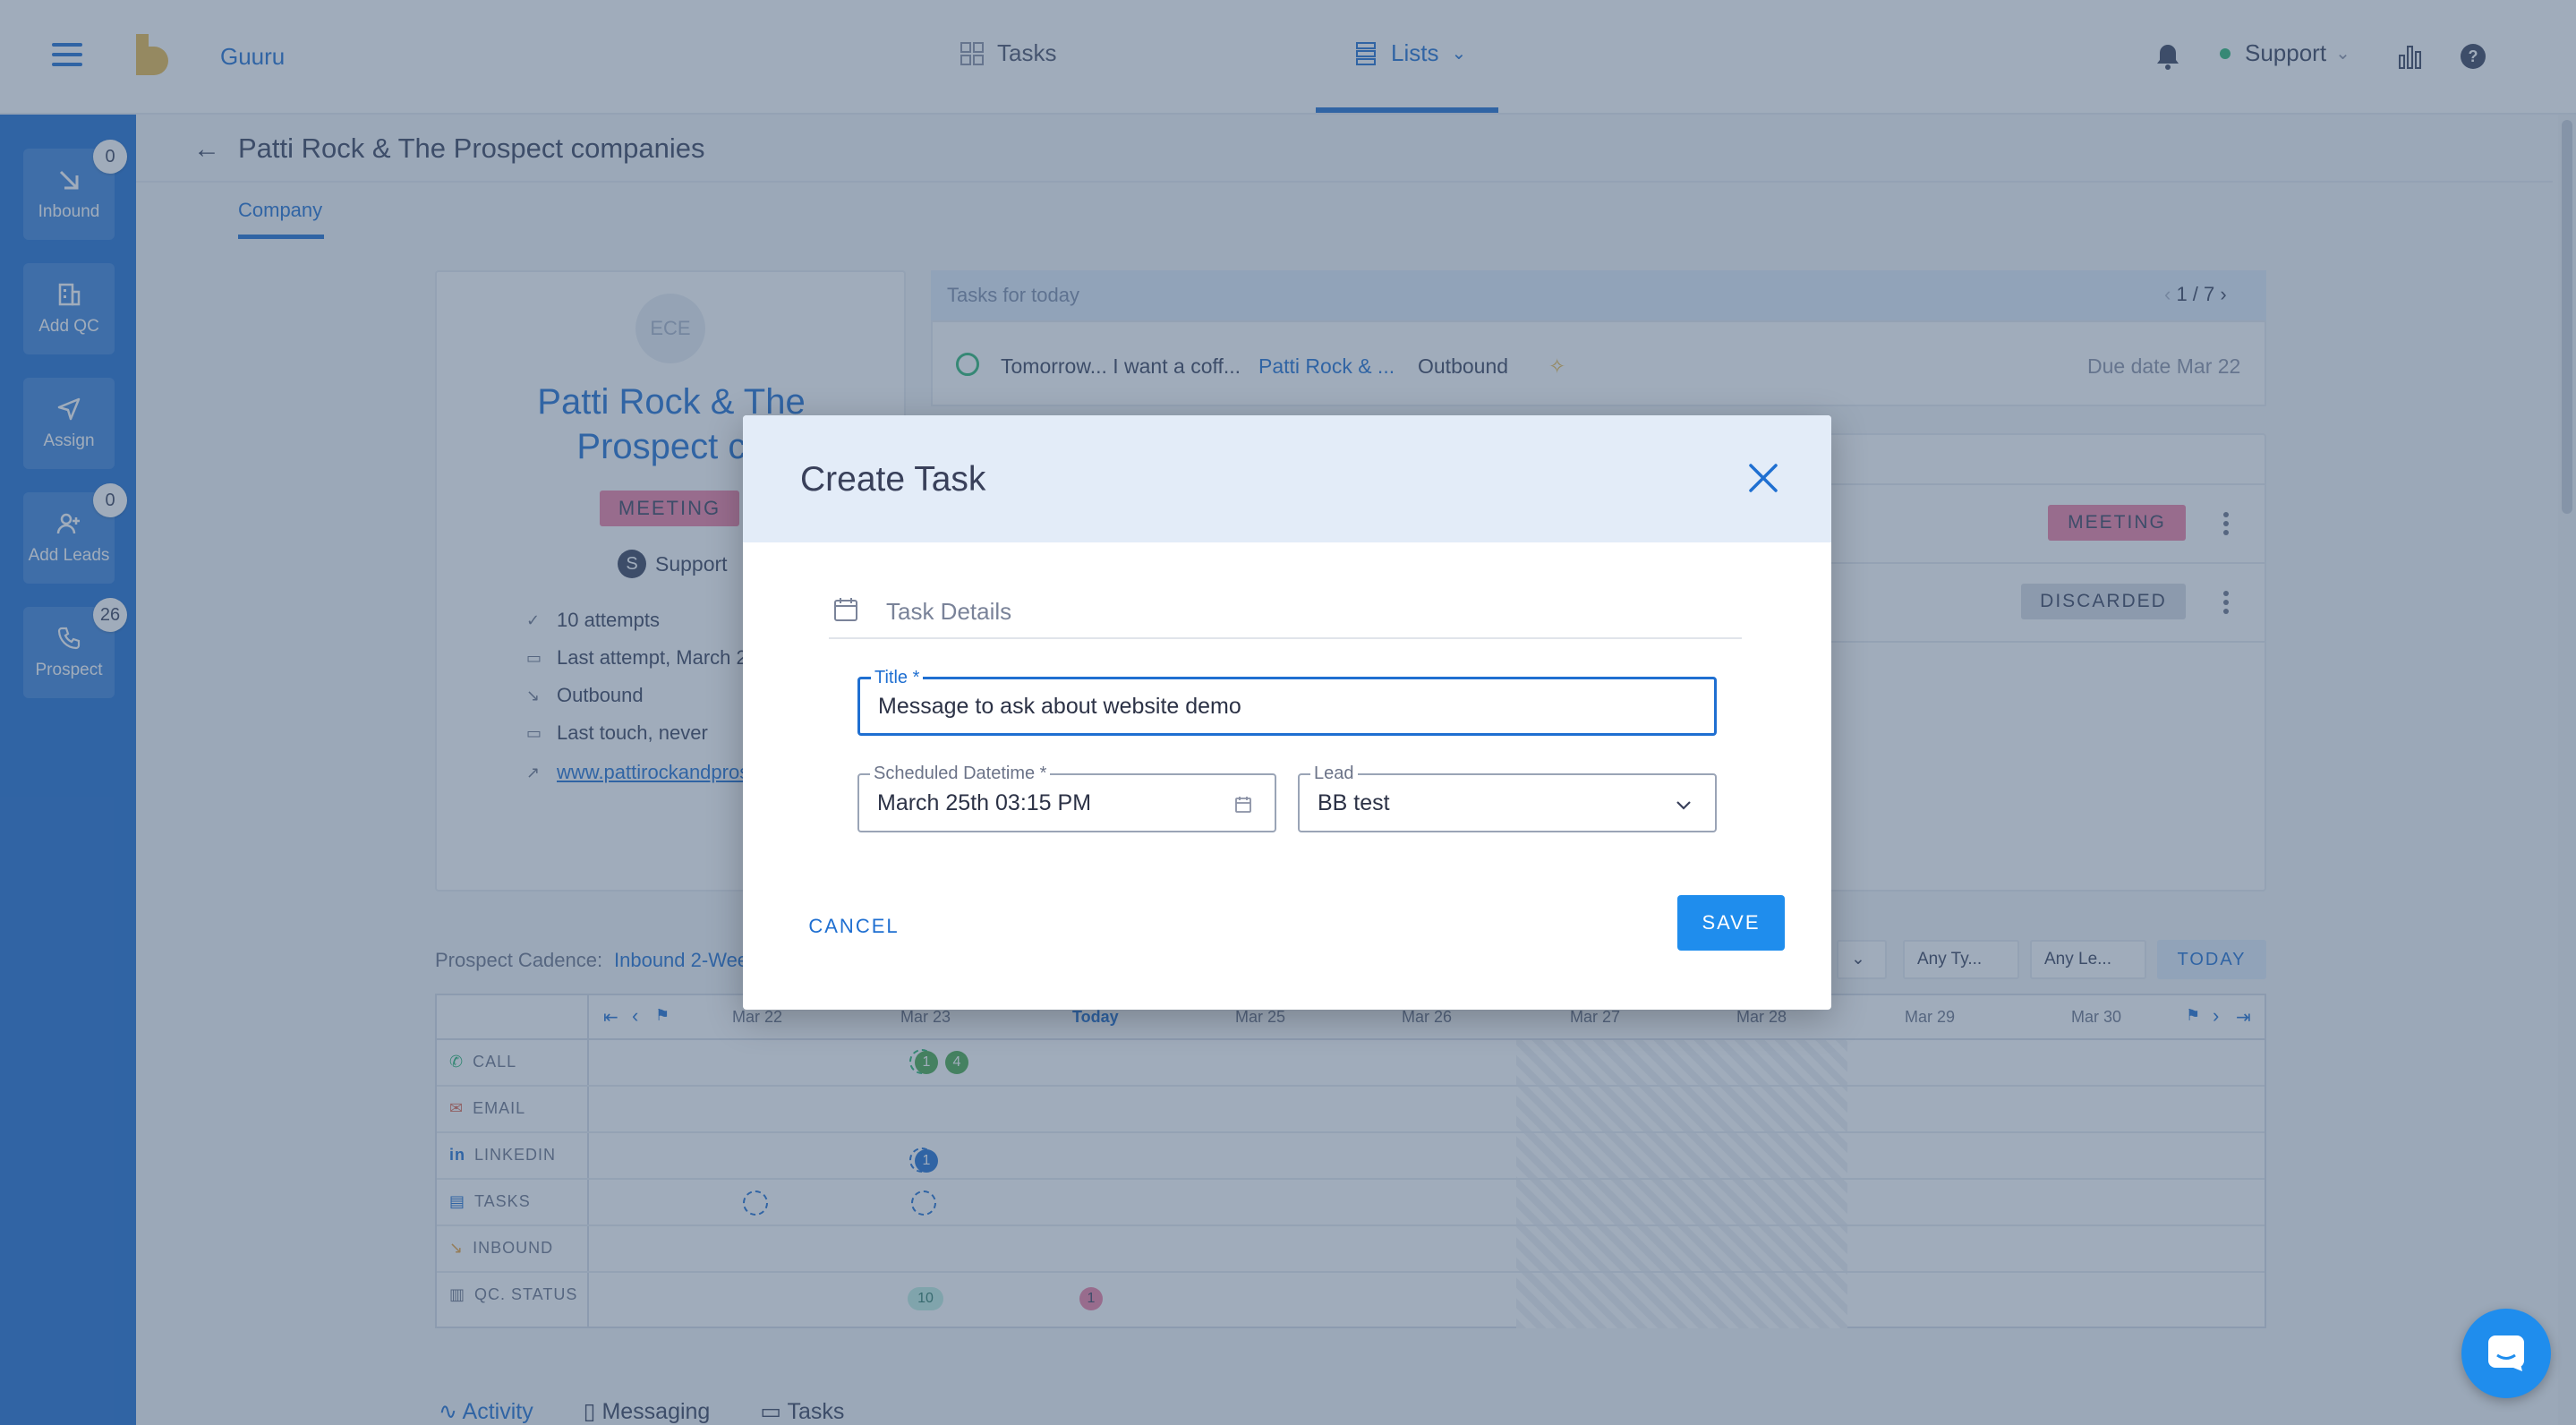 This screenshot has width=2576, height=1425. I want to click on cancel-button: CANCEL, so click(854, 927).